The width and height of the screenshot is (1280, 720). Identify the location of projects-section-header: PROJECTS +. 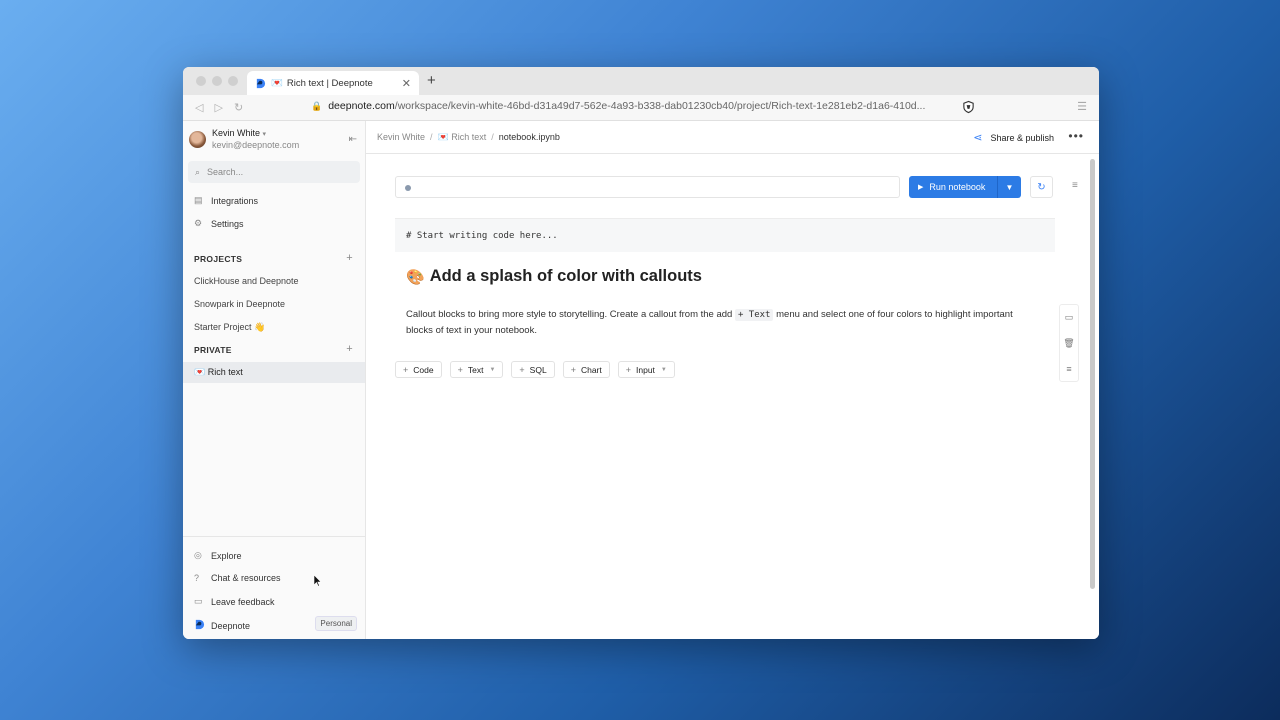
(273, 258).